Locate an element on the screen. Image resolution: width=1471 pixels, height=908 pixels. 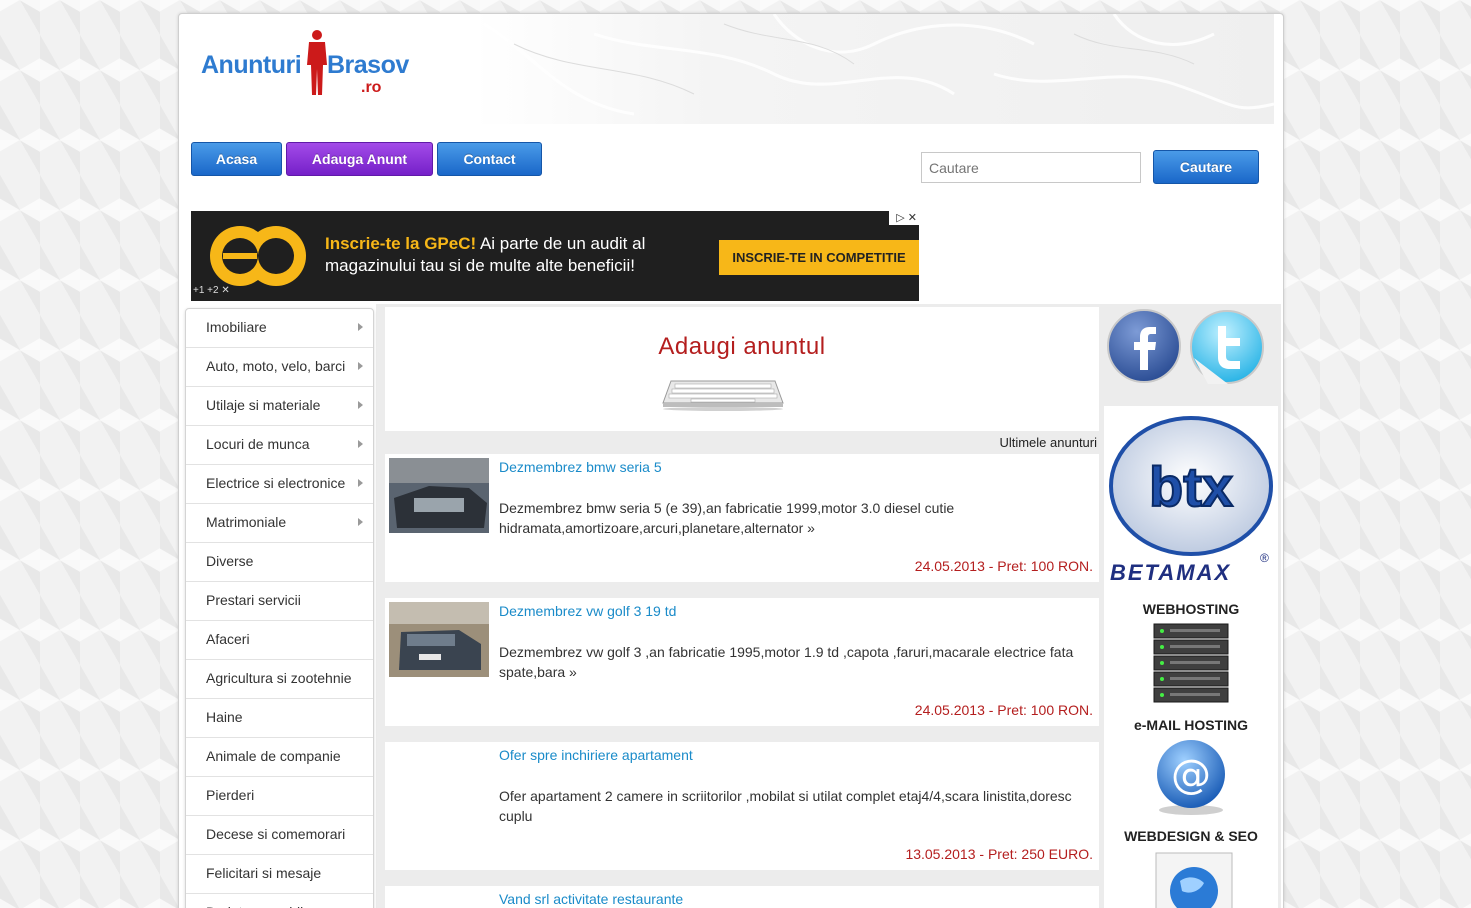
sidebar-category-label: Electrice si electronice is located at coordinates (276, 483).